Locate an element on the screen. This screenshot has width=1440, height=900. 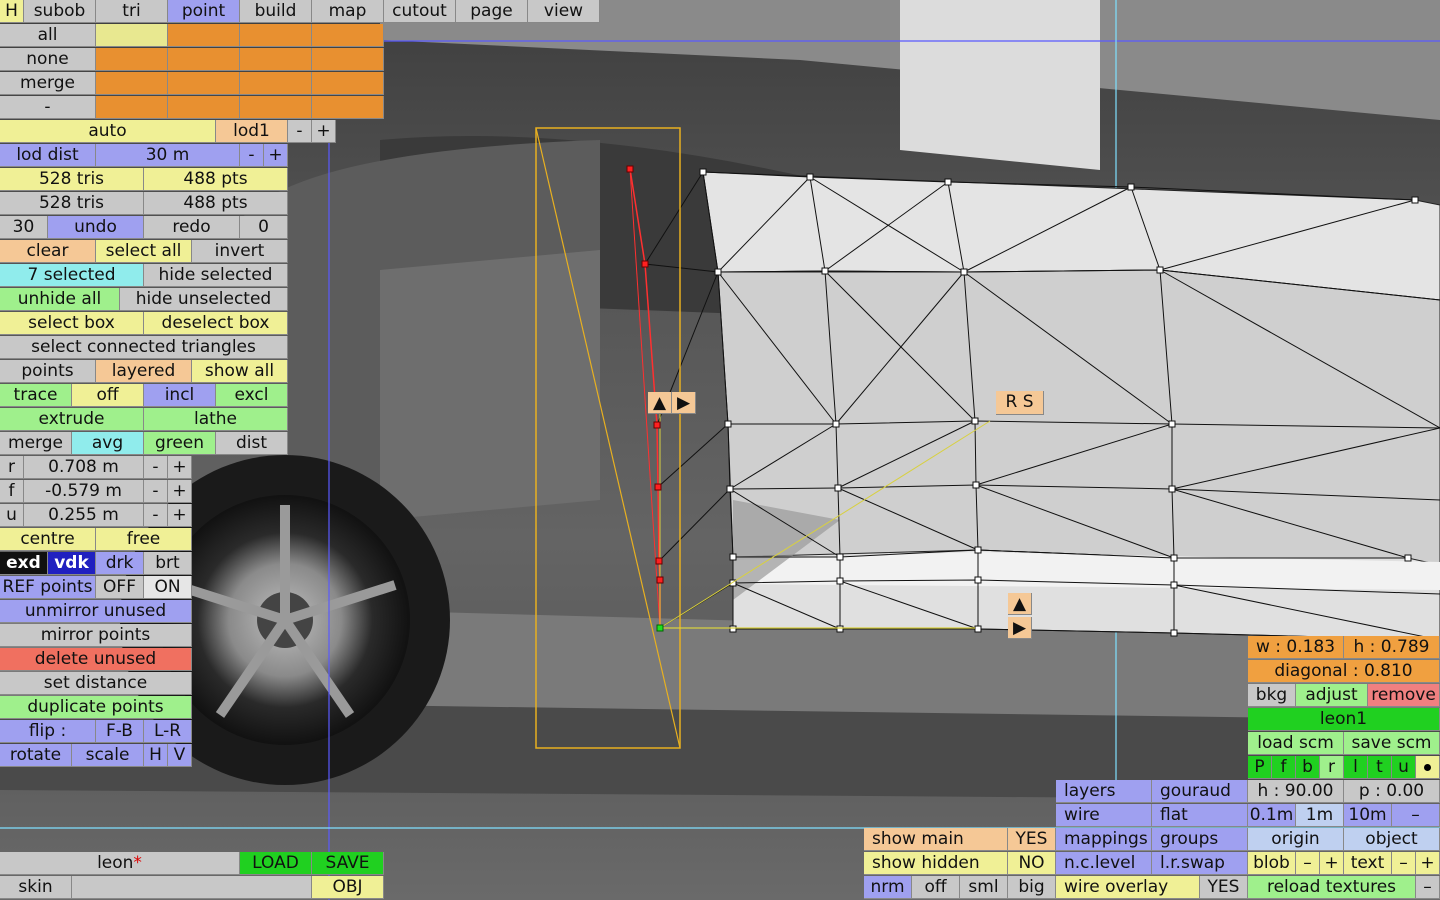
merge-dist-button: dist is located at coordinates (252, 443).